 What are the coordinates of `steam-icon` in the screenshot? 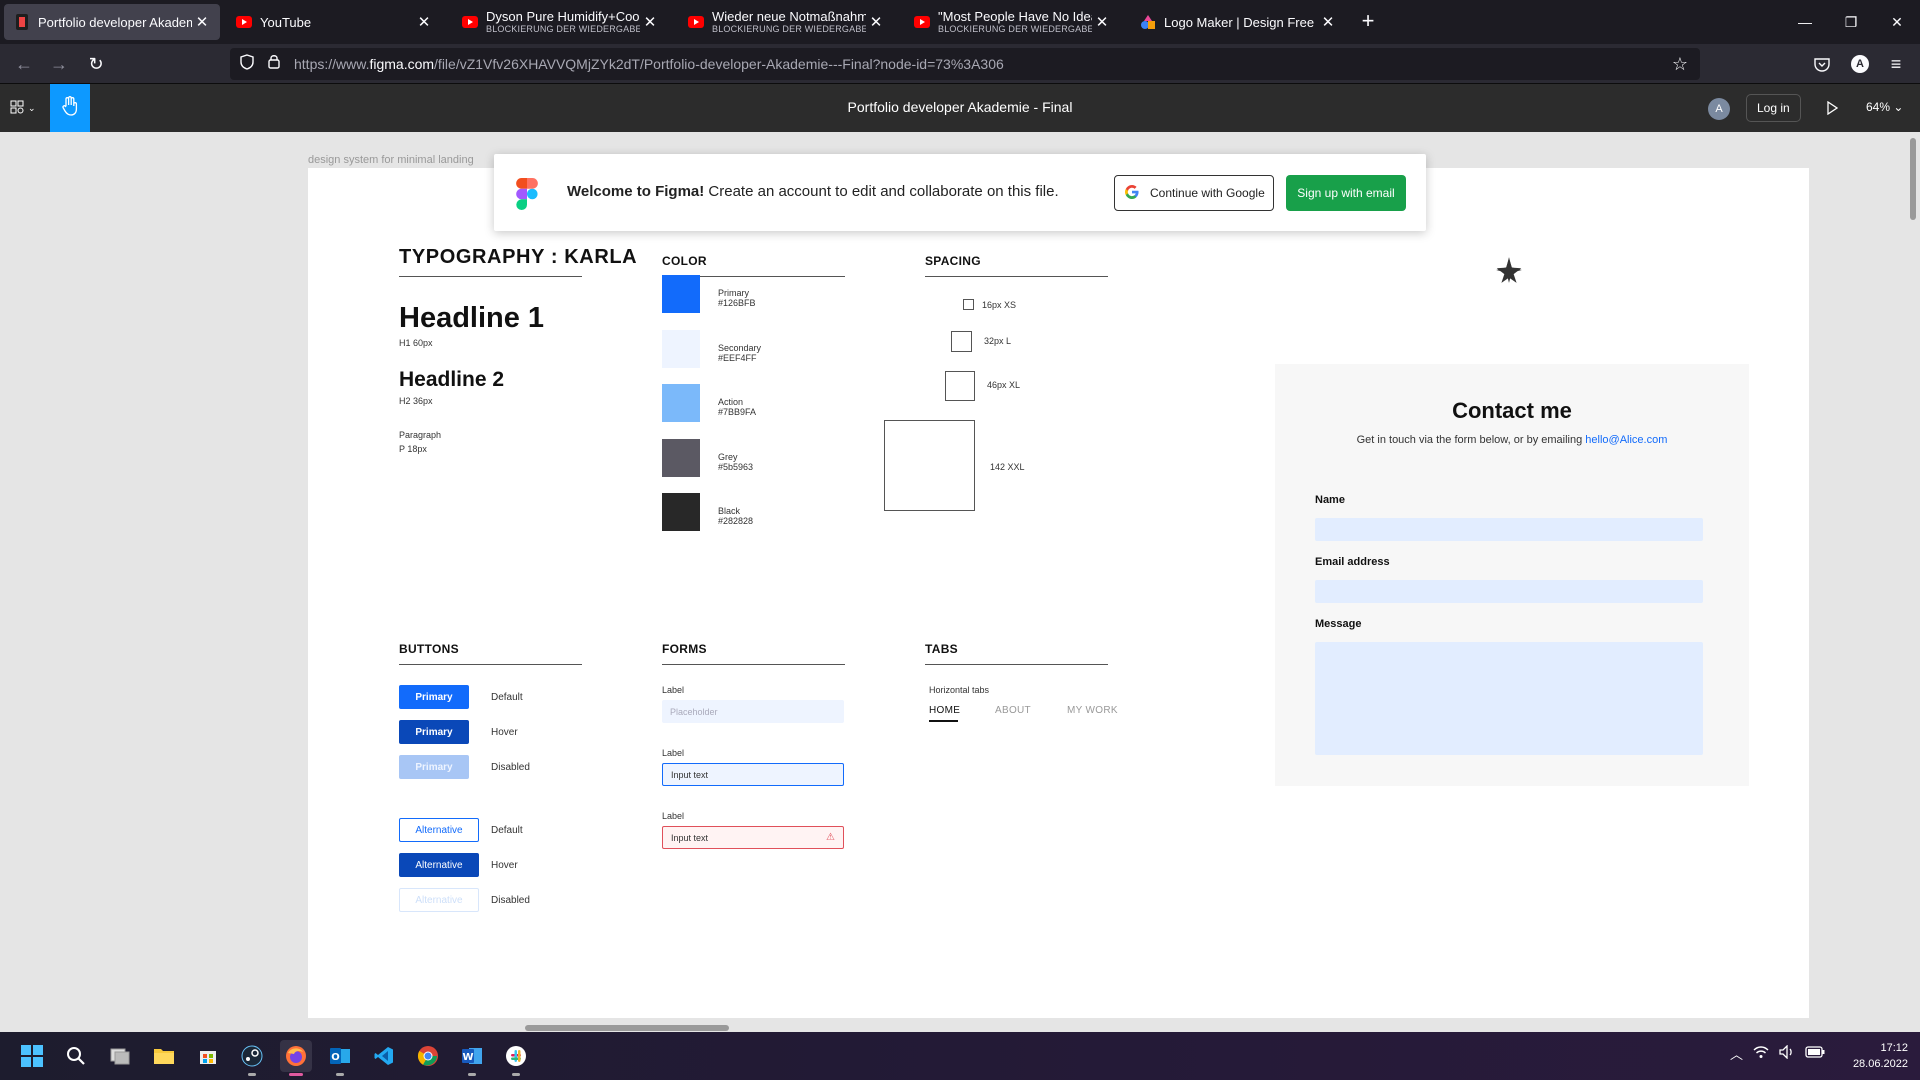 It's located at (252, 1058).